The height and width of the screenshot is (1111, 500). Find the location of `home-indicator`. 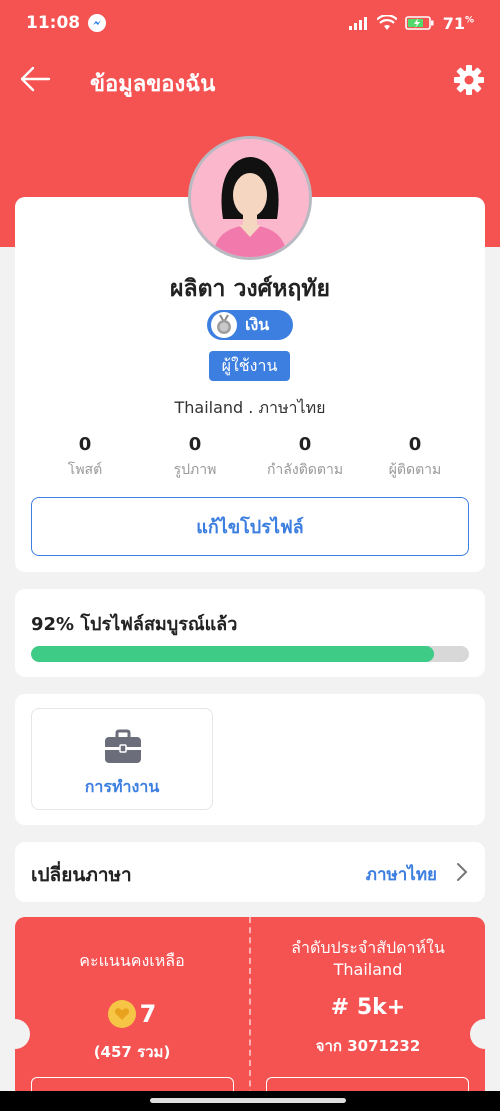

home-indicator is located at coordinates (248, 1100).